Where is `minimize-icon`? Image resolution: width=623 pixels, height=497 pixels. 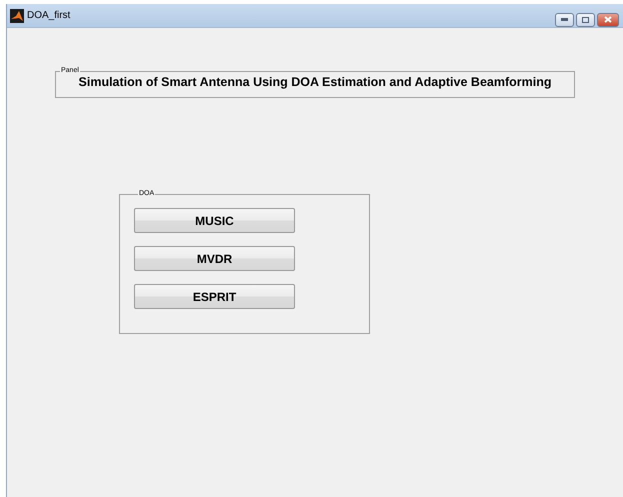
minimize-icon is located at coordinates (564, 19).